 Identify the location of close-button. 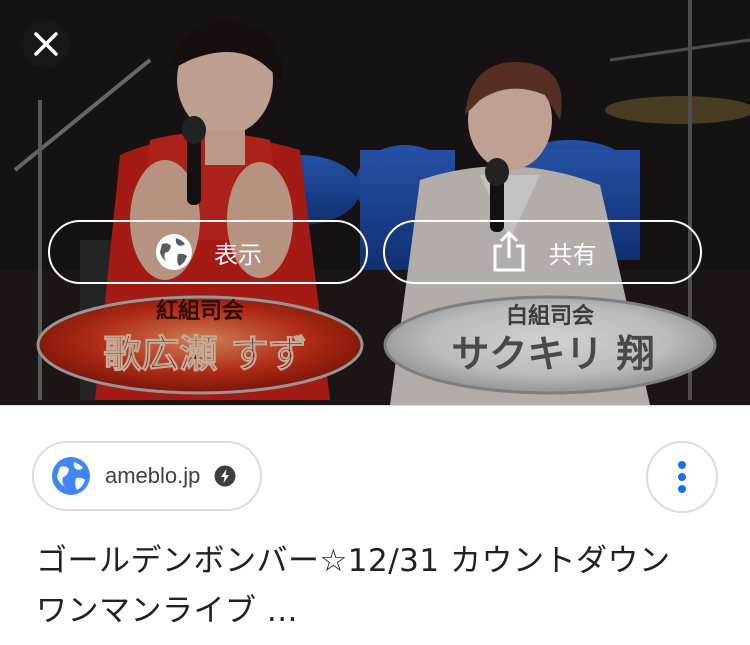
(46, 44).